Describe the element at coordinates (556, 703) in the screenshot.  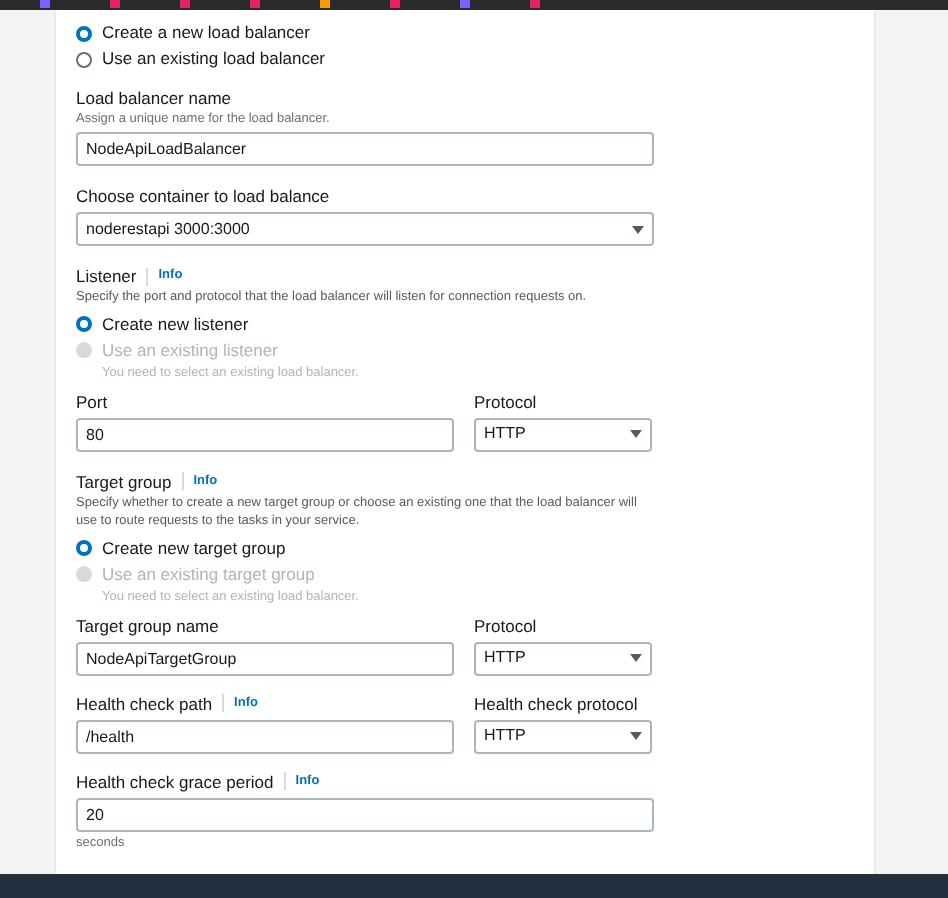
I see `field-label: Health check protocol` at that location.